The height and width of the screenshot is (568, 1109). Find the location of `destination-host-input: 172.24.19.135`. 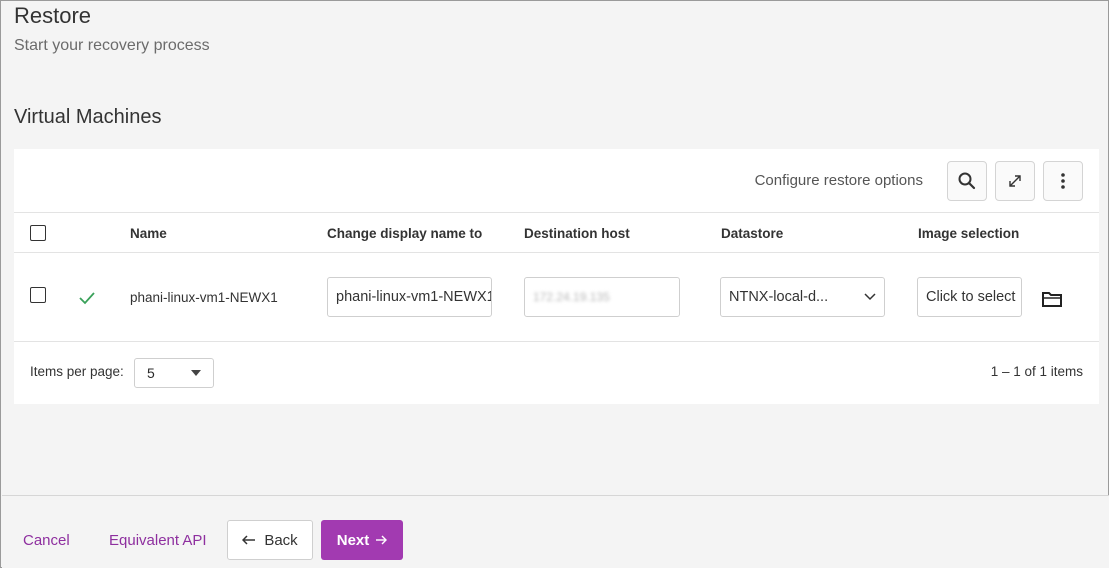

destination-host-input: 172.24.19.135 is located at coordinates (602, 297).